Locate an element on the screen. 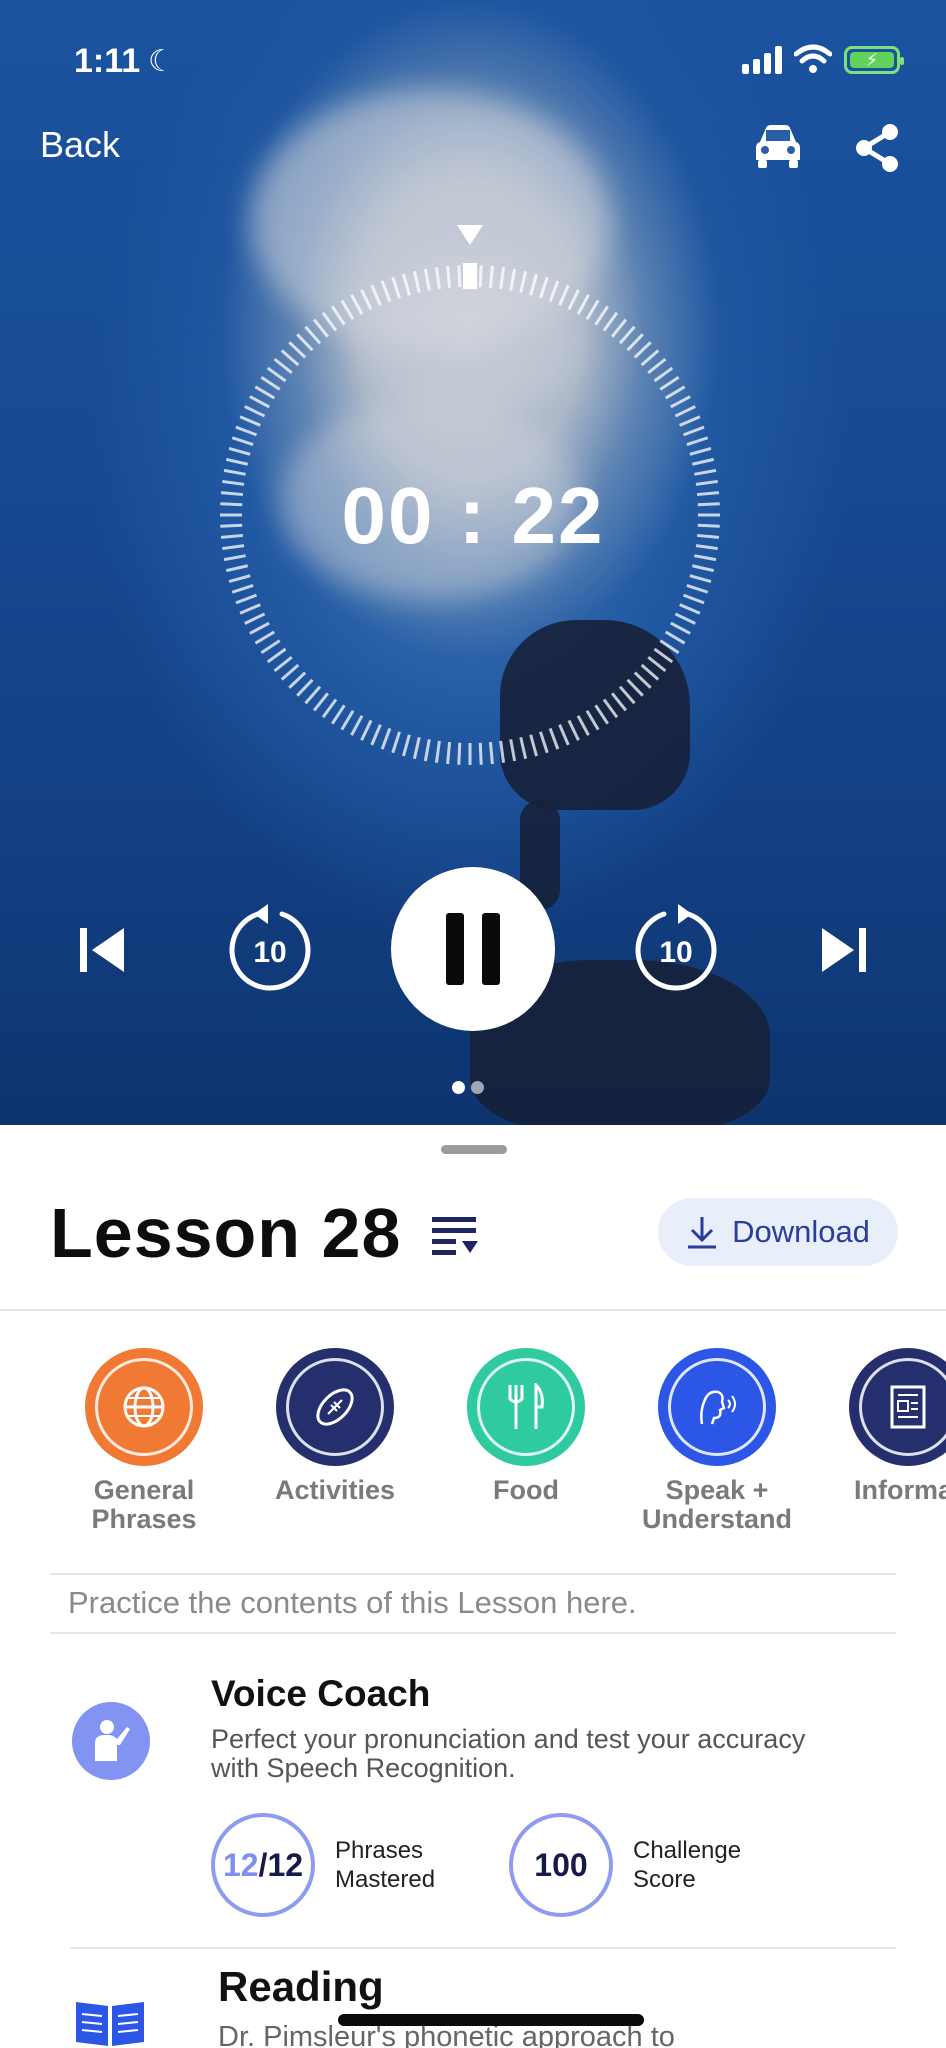  forward-seconds-label: 10 is located at coordinates (676, 952).